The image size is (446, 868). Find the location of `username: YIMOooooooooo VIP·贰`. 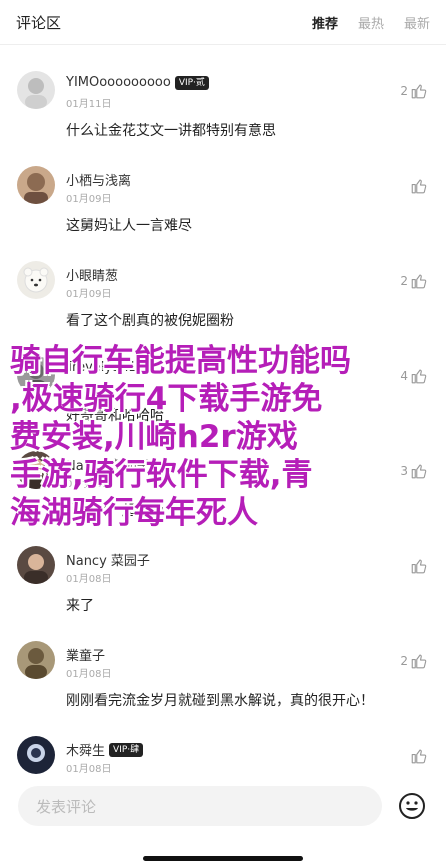

username: YIMOooooooooo VIP·贰 is located at coordinates (137, 82).